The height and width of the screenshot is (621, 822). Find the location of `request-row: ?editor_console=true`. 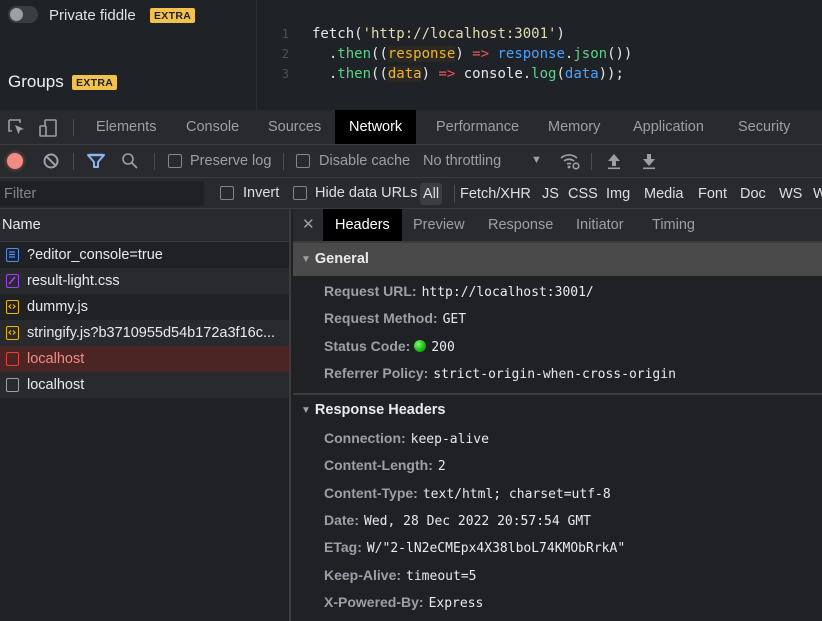

request-row: ?editor_console=true is located at coordinates (144, 255).